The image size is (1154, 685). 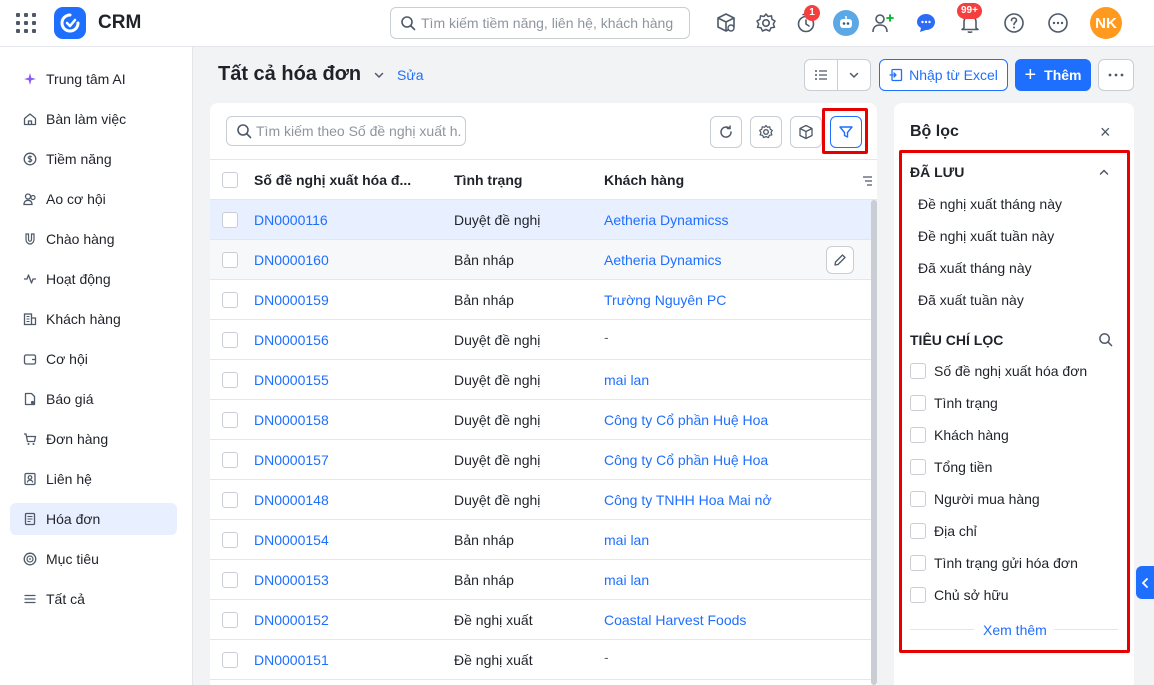 What do you see at coordinates (688, 500) in the screenshot?
I see `customer-cell: Công ty TNHH Hoa Mai nở` at bounding box center [688, 500].